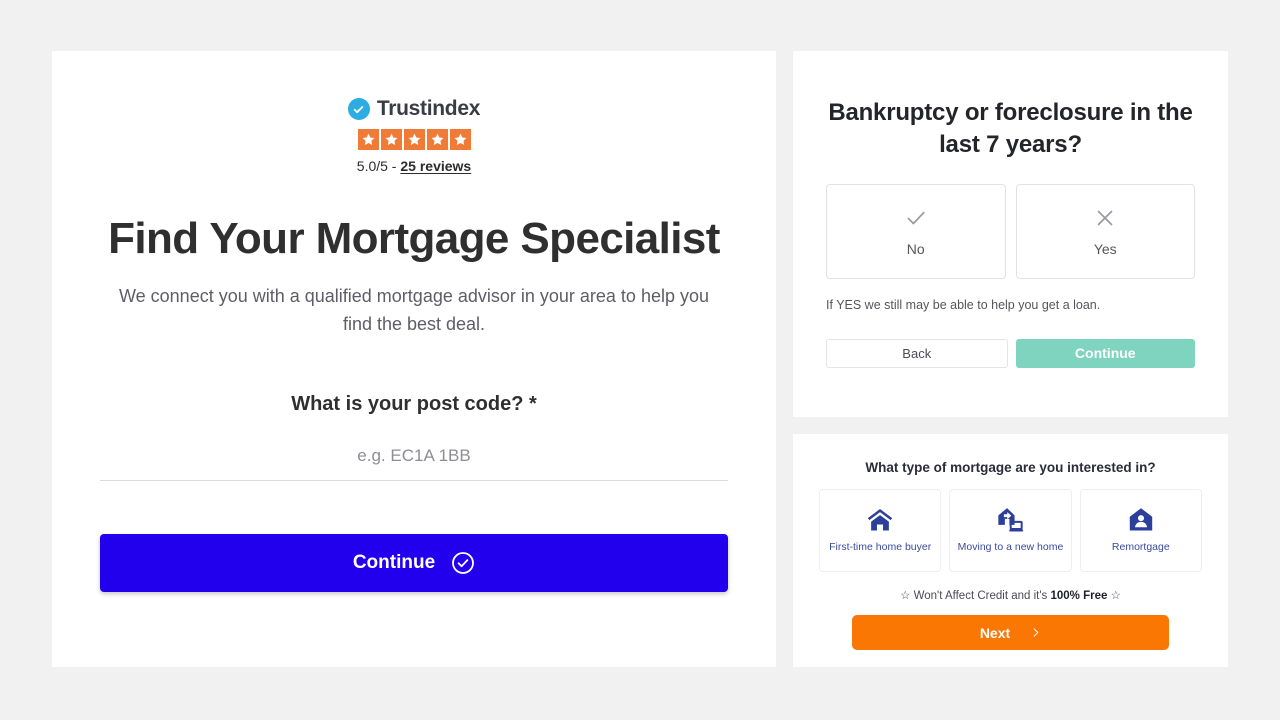 Image resolution: width=1280 pixels, height=720 pixels. What do you see at coordinates (414, 404) in the screenshot?
I see `postcode-question-label: What is your post code? *` at bounding box center [414, 404].